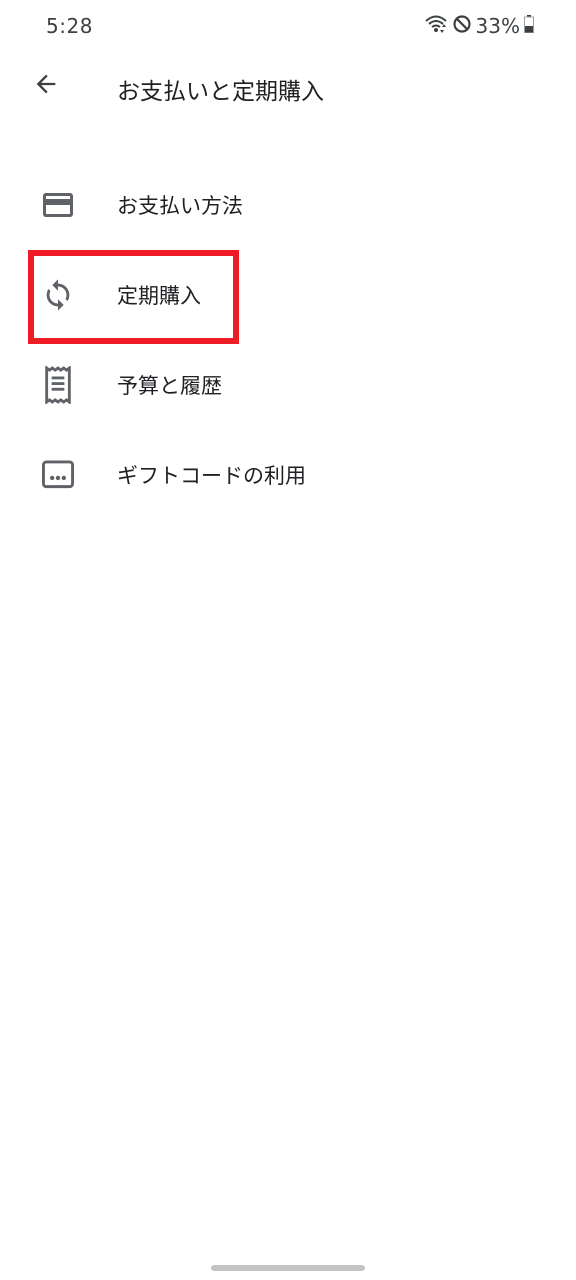 Image resolution: width=576 pixels, height=1280 pixels. What do you see at coordinates (497, 26) in the screenshot?
I see `battery-percent: 33%` at bounding box center [497, 26].